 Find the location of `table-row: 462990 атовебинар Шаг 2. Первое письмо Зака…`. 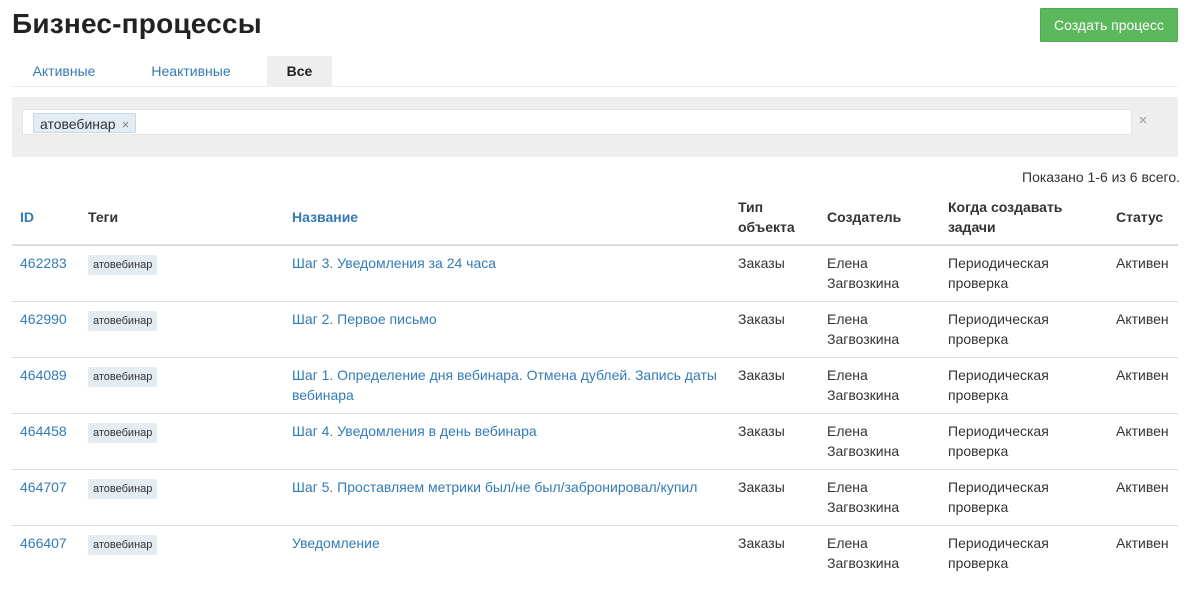

table-row: 462990 атовебинар Шаг 2. Первое письмо Зака… is located at coordinates (595, 329).